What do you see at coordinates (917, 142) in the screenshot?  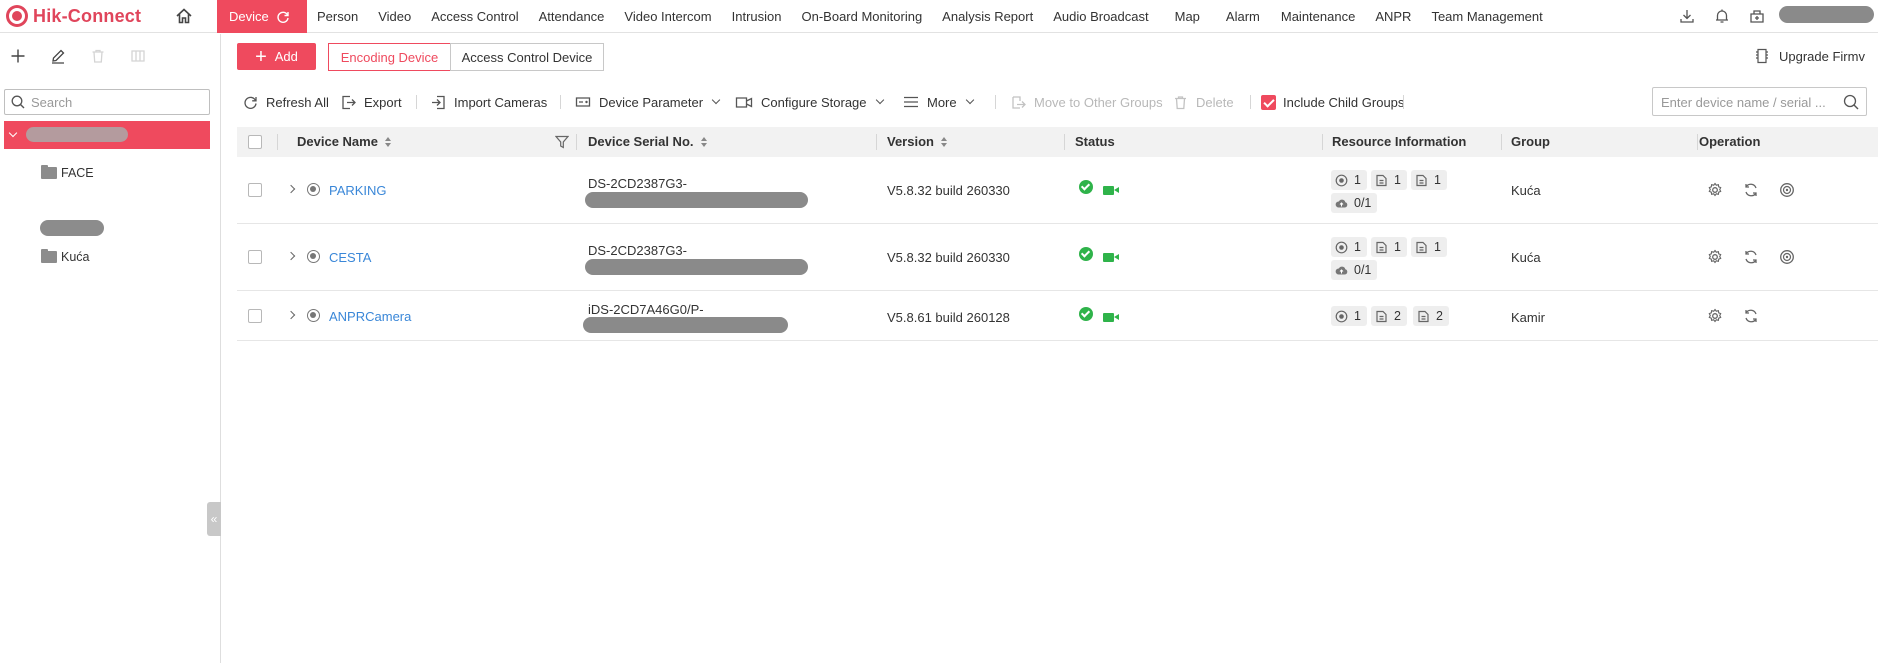 I see `column-version: Version` at bounding box center [917, 142].